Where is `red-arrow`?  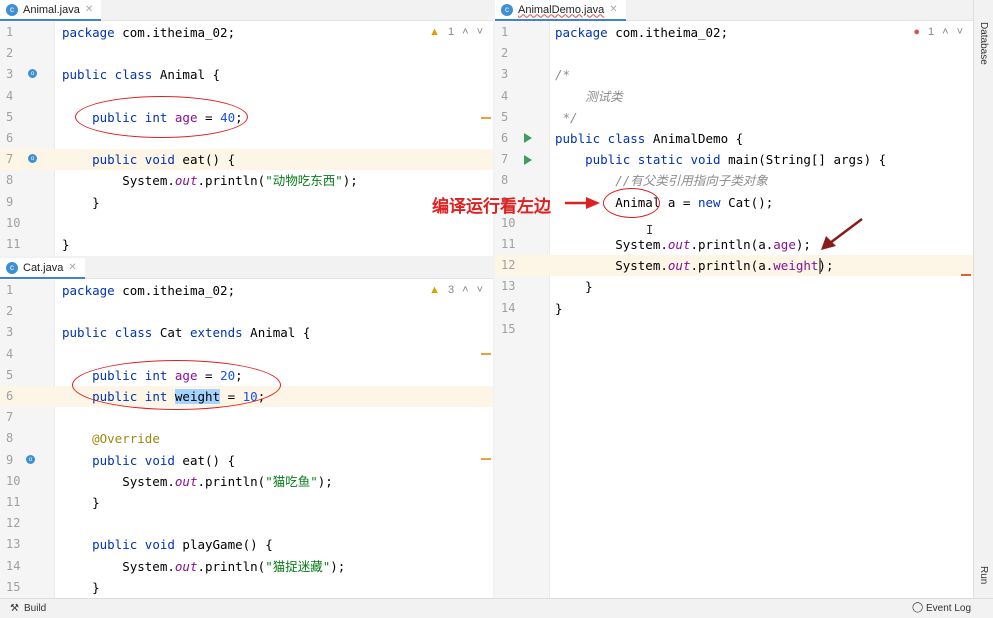
red-arrow is located at coordinates (582, 203).